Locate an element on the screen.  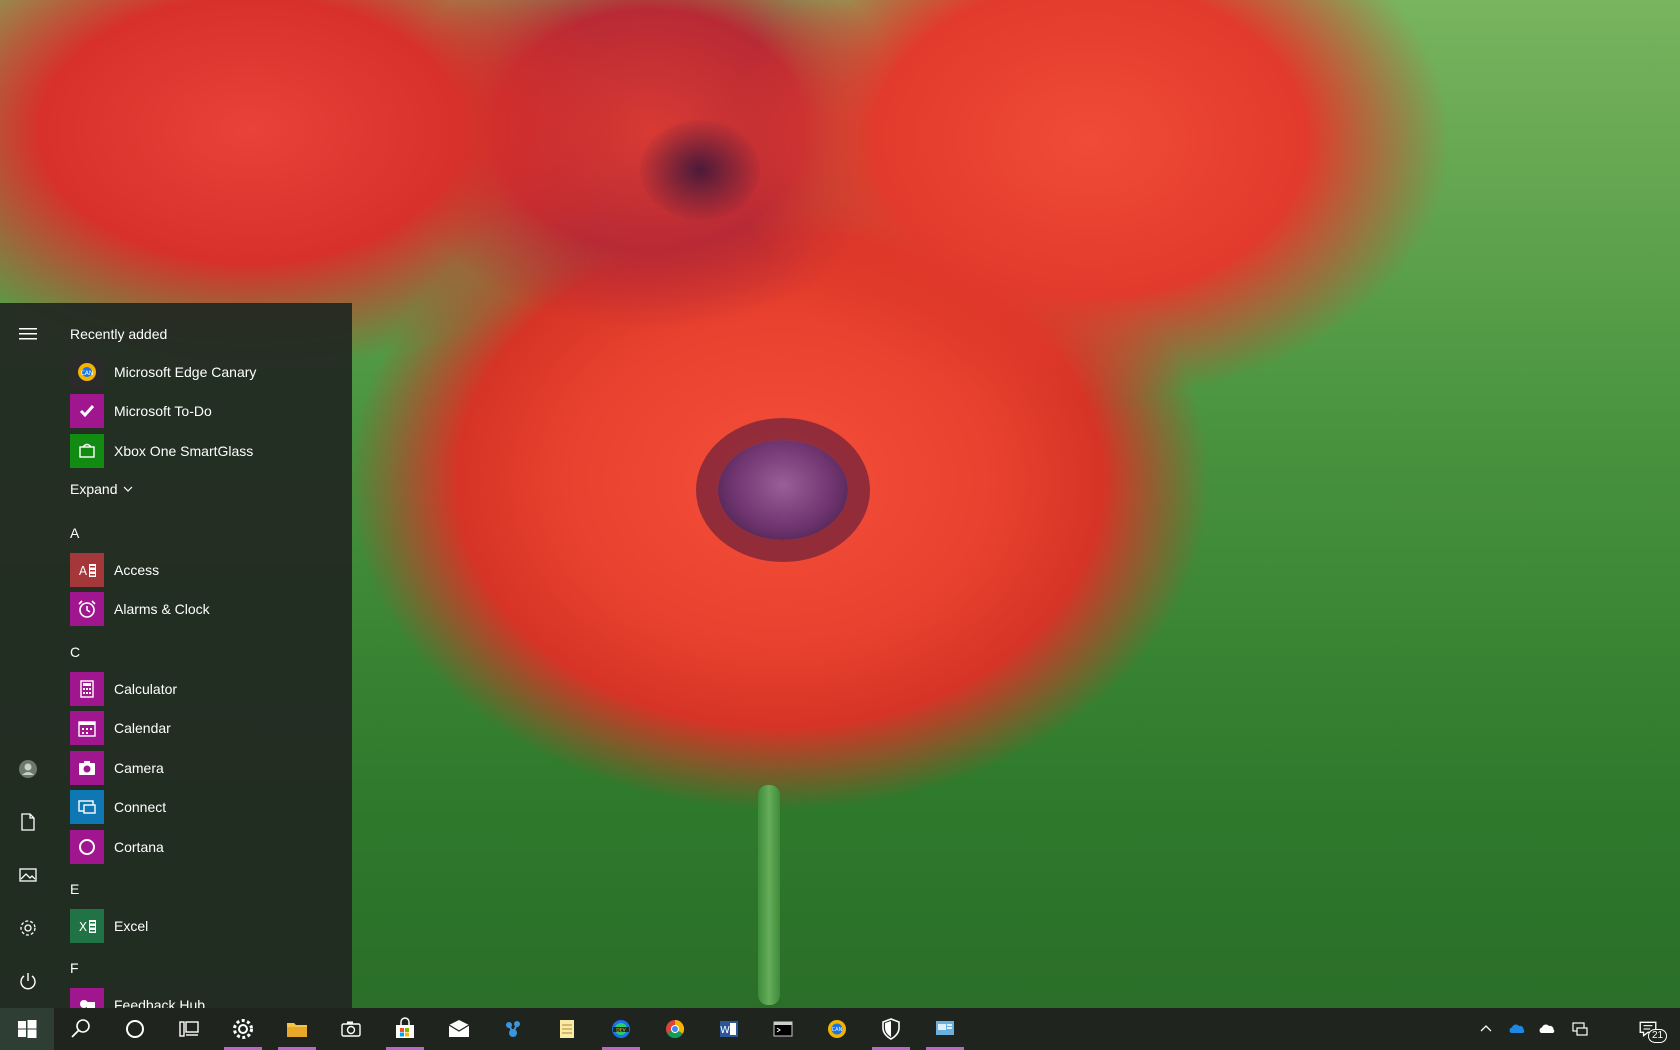
onedrive-icon is located at coordinates (1517, 1029).